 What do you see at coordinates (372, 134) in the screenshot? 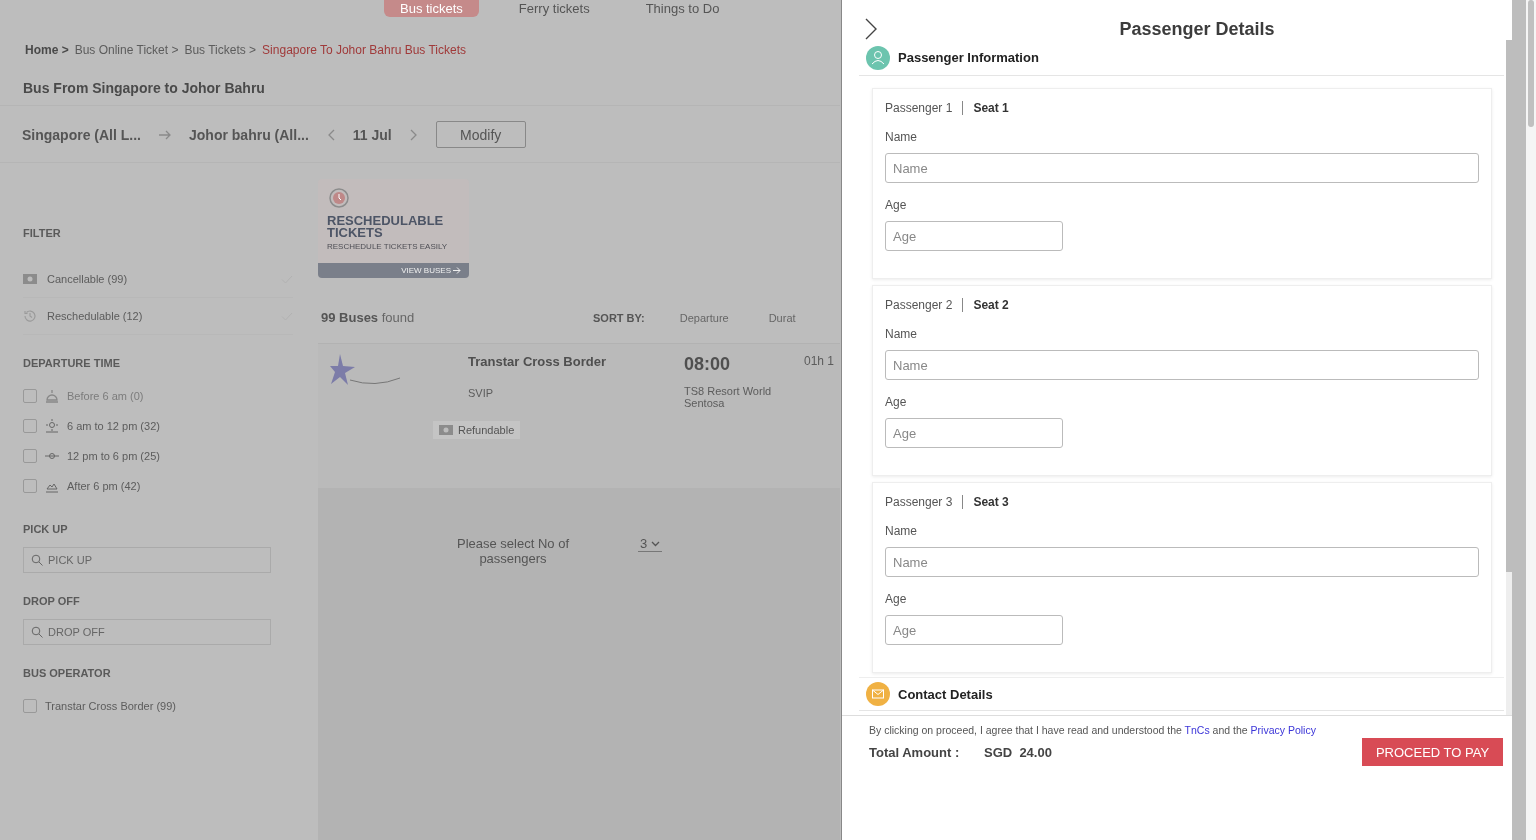
I see `travel-date: 11 Jul` at bounding box center [372, 134].